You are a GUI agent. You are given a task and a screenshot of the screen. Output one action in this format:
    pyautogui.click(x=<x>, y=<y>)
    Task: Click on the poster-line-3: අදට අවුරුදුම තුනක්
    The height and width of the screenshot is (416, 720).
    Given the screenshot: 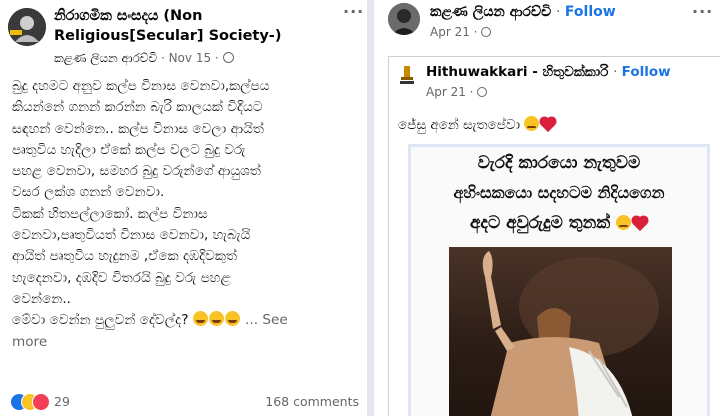 What is the action you would take?
    pyautogui.click(x=559, y=223)
    